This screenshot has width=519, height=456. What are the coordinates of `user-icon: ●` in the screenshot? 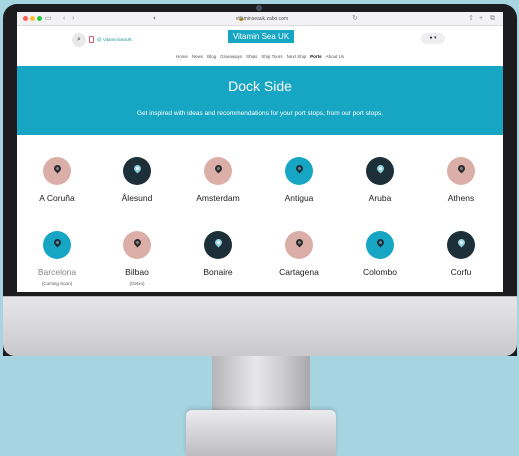 It's located at (431, 38).